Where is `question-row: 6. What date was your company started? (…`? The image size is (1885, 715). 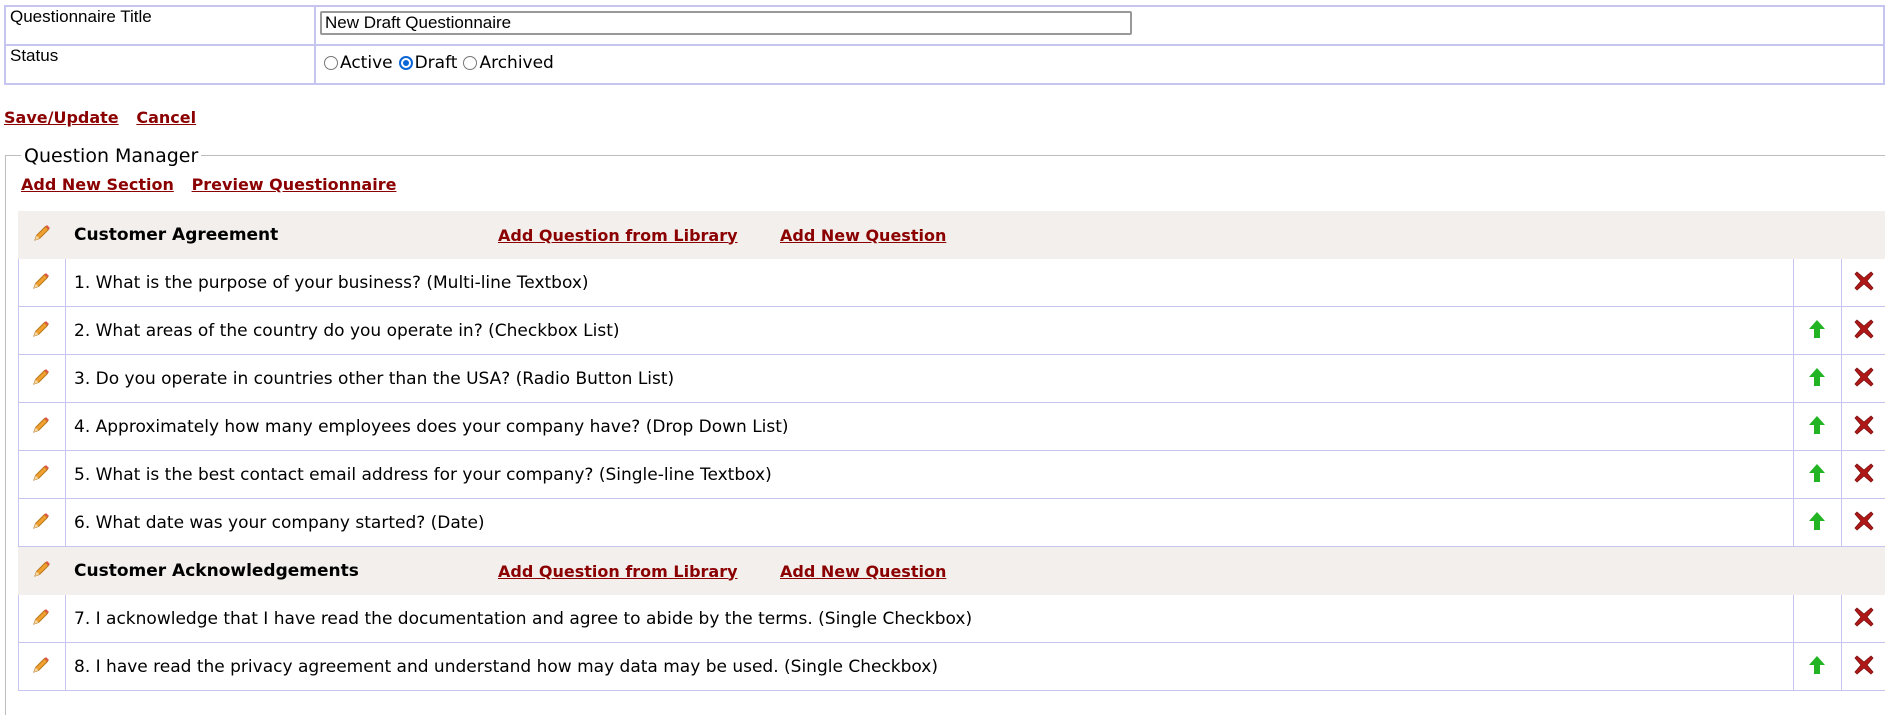 question-row: 6. What date was your company started? (… is located at coordinates (951, 523).